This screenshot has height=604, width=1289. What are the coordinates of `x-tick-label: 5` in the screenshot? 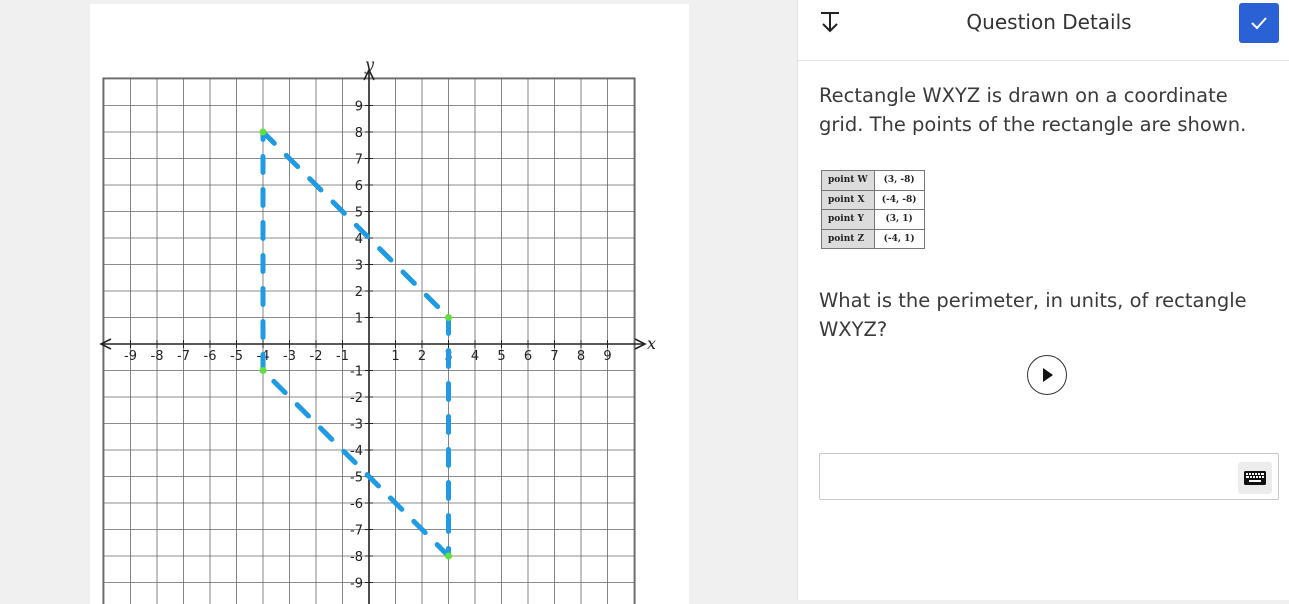 It's located at (501, 356).